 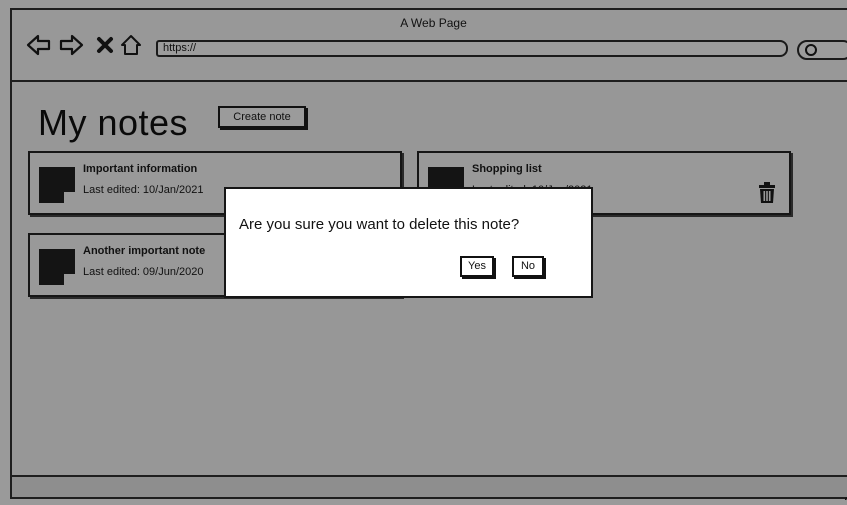 I want to click on browser-toolbar: A Web Page https://, so click(x=429, y=46).